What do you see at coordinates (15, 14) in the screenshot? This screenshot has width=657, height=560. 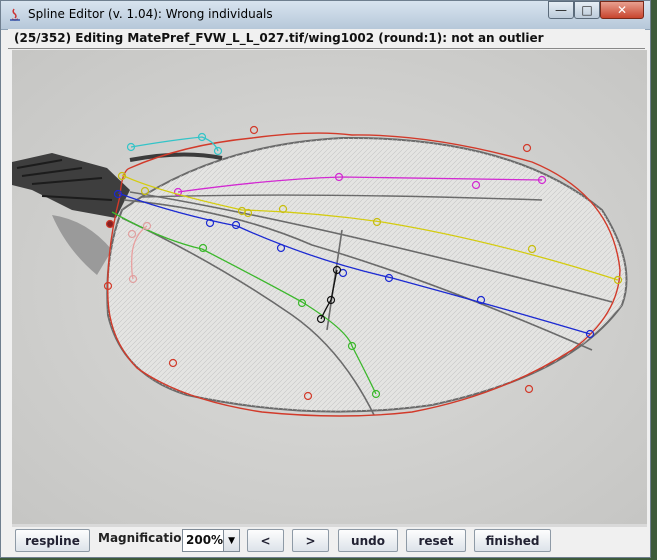 I see `java-app-icon` at bounding box center [15, 14].